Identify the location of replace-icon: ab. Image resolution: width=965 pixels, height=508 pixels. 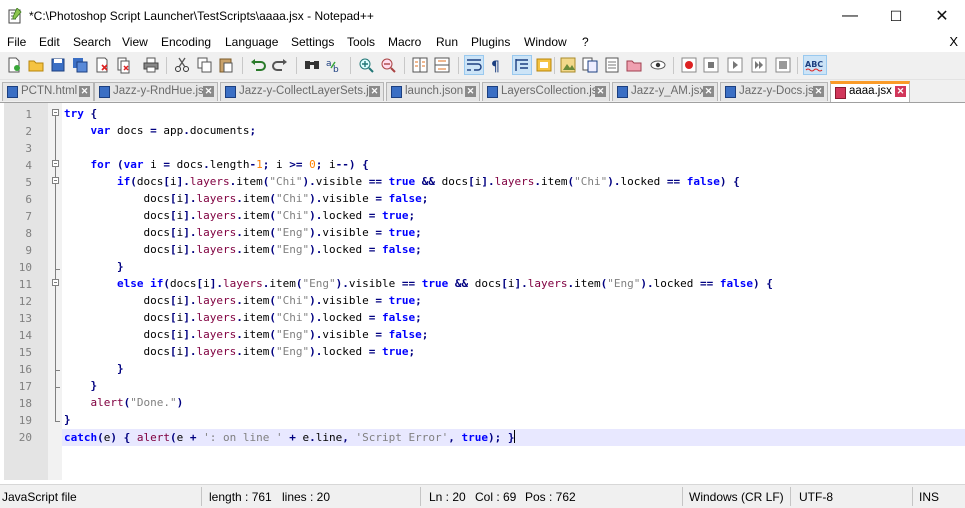
(334, 65).